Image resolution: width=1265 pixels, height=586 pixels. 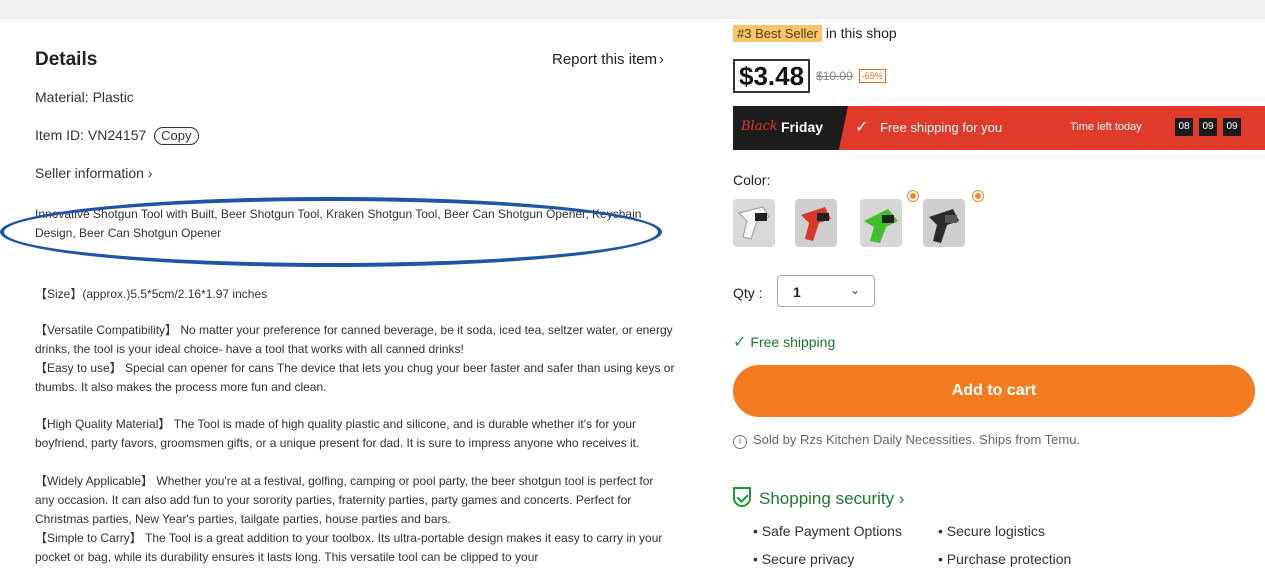 I want to click on bestseller-suffix: in this shop, so click(x=861, y=33).